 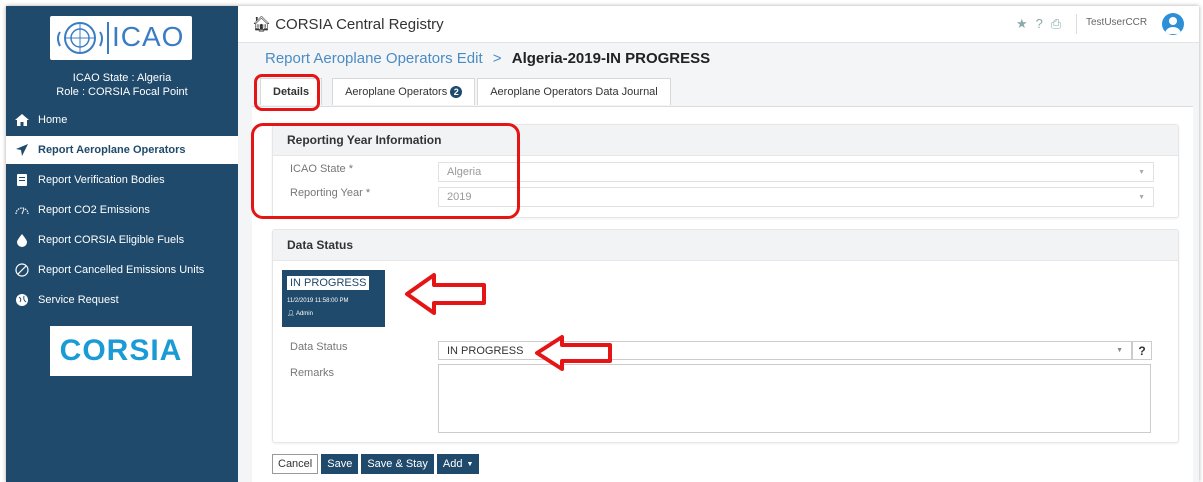 I want to click on sidebar-item-report-corsia-eligible-fuels: Report CORSIA Eligible Fuels, so click(x=122, y=240).